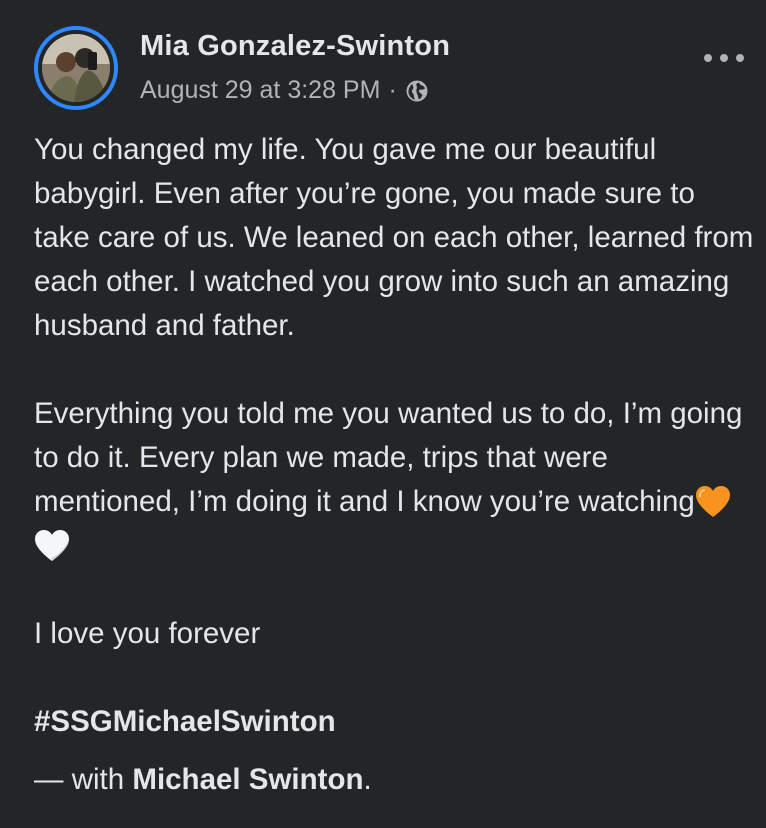 The width and height of the screenshot is (766, 828). I want to click on tagged-person-link: Michael Swinton, so click(247, 779).